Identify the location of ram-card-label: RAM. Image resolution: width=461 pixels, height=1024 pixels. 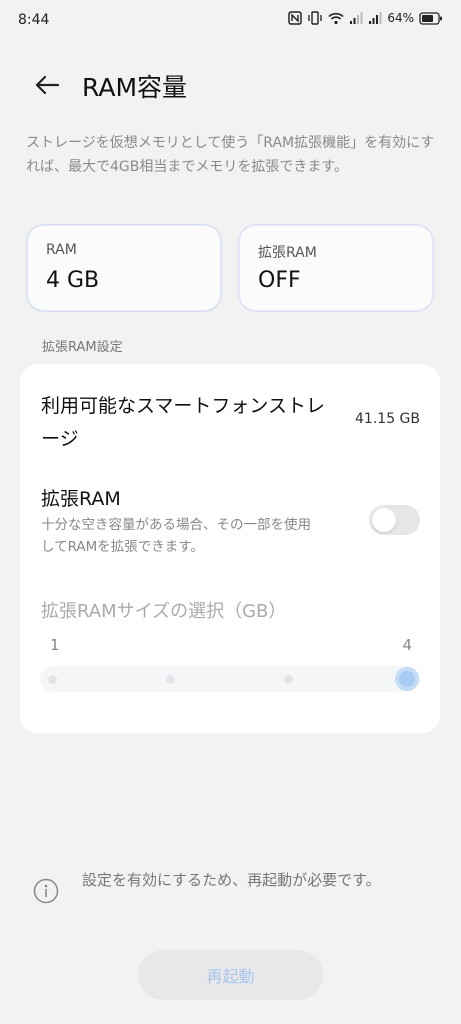
(61, 250).